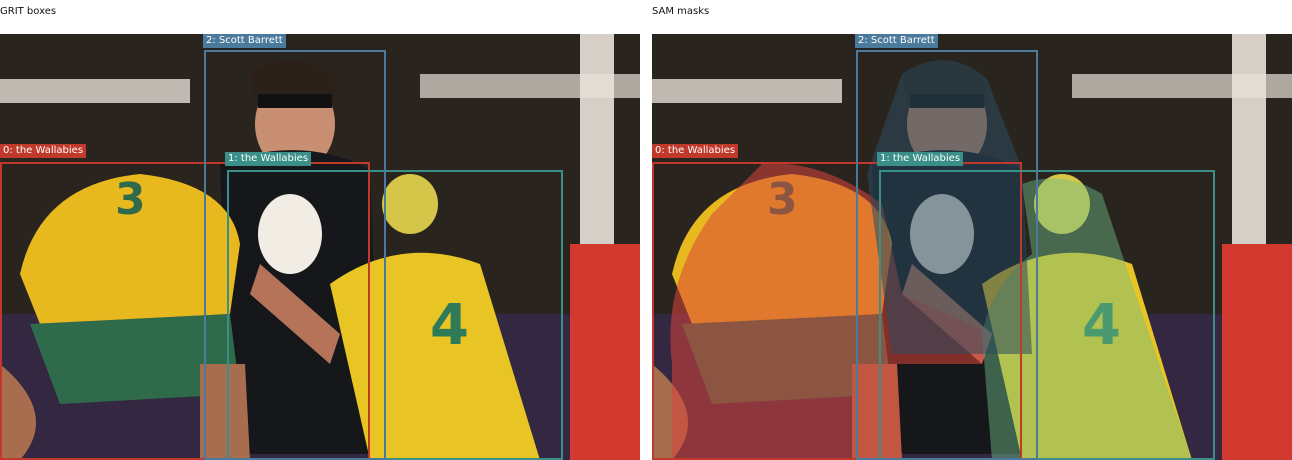 This screenshot has height=460, width=1292. What do you see at coordinates (28, 11) in the screenshot?
I see `panel-title-grit: GRIT boxes` at bounding box center [28, 11].